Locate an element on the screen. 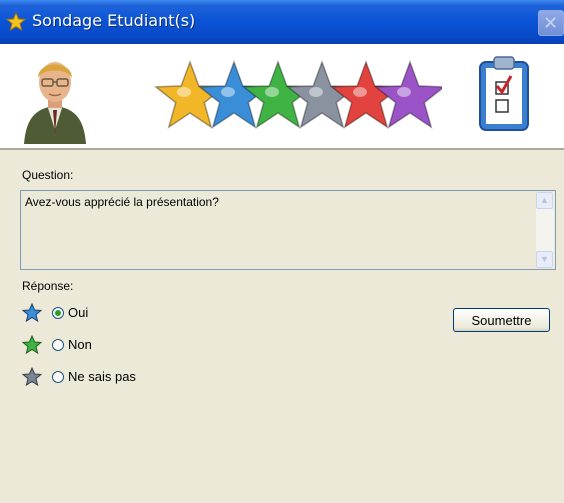 This screenshot has width=564, height=503. scroll-down-icon: ▼ is located at coordinates (544, 259).